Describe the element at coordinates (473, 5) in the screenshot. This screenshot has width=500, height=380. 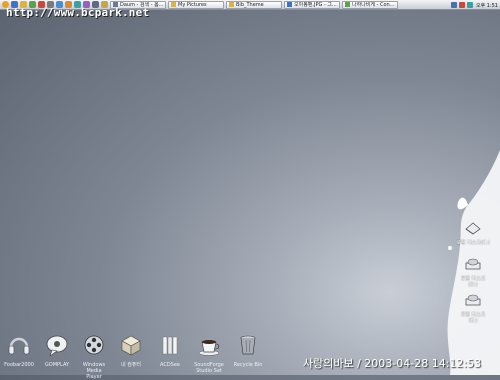
I see `system-tray: 오후 1:51` at that location.